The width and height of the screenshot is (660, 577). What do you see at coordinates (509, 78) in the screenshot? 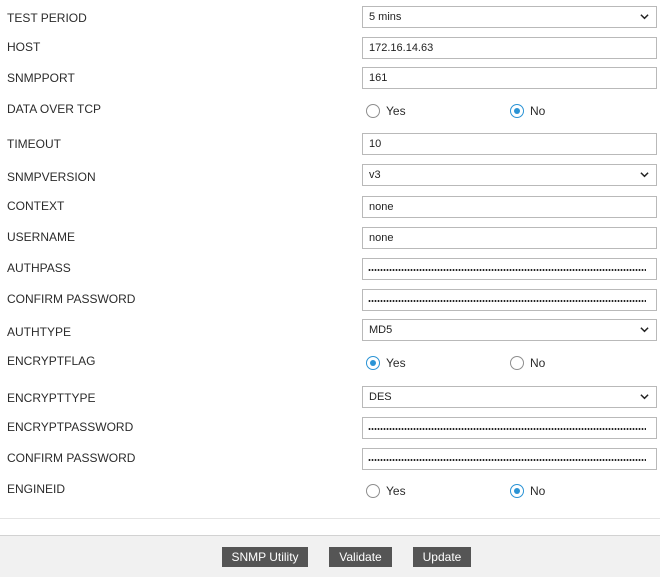
I see `snmpport-input: 161` at bounding box center [509, 78].